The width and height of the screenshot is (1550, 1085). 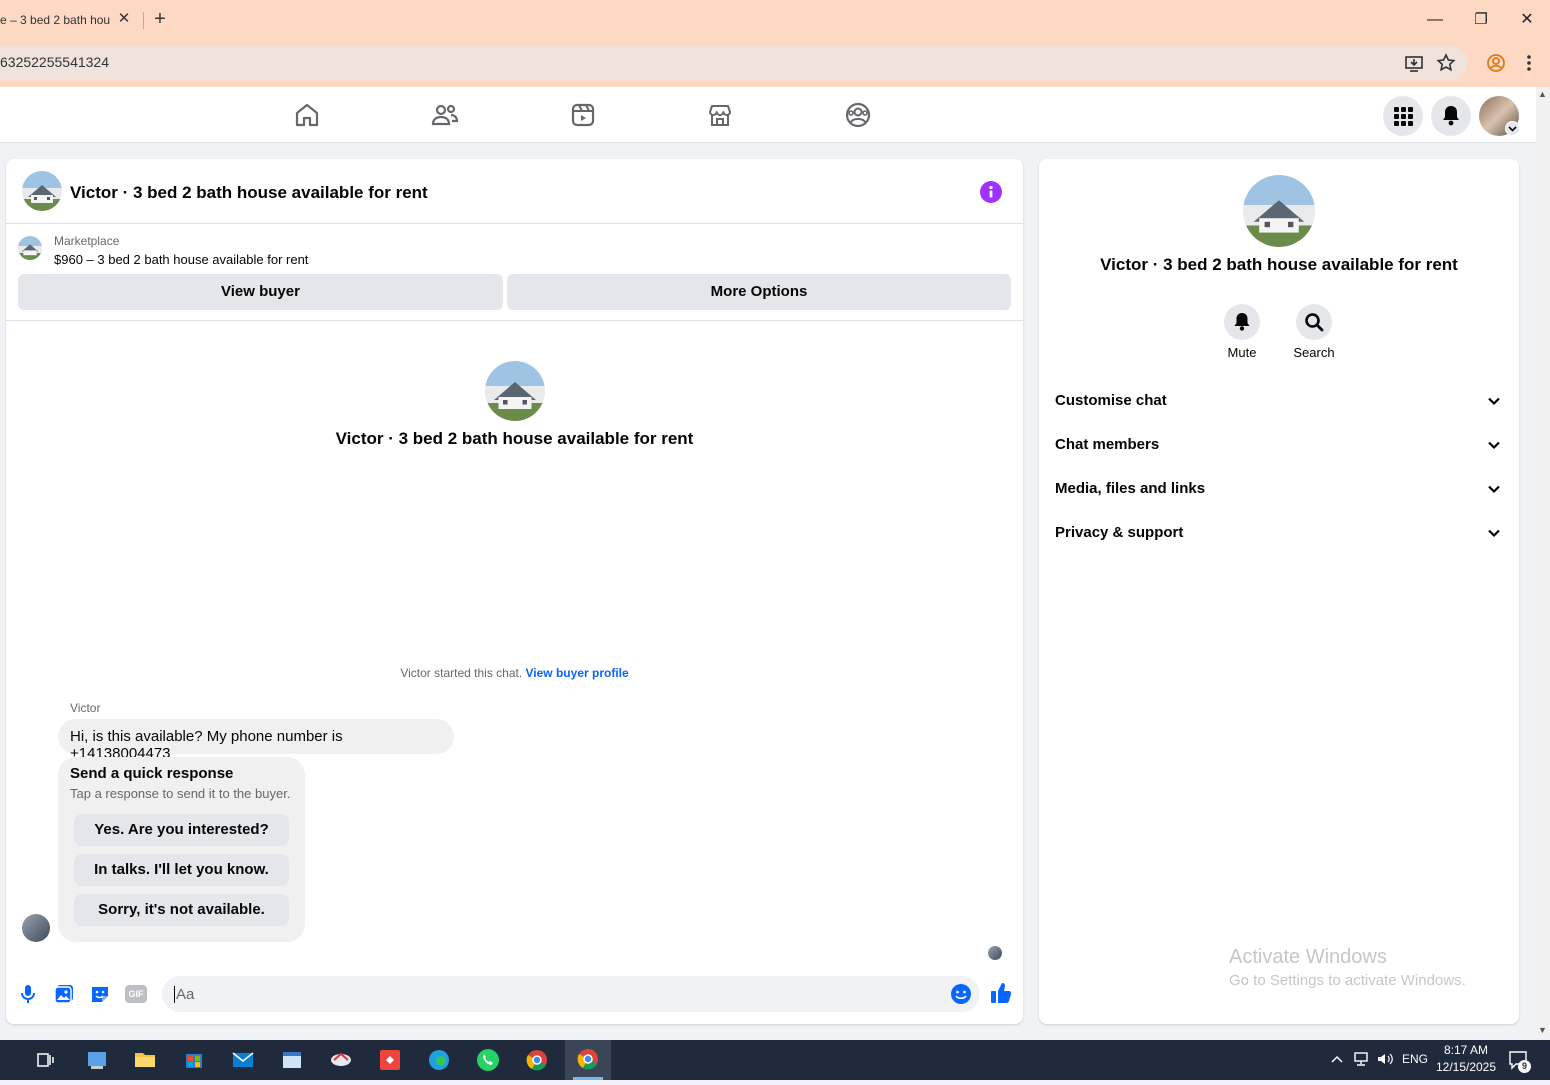 I want to click on new-tab-button: +, so click(x=160, y=19).